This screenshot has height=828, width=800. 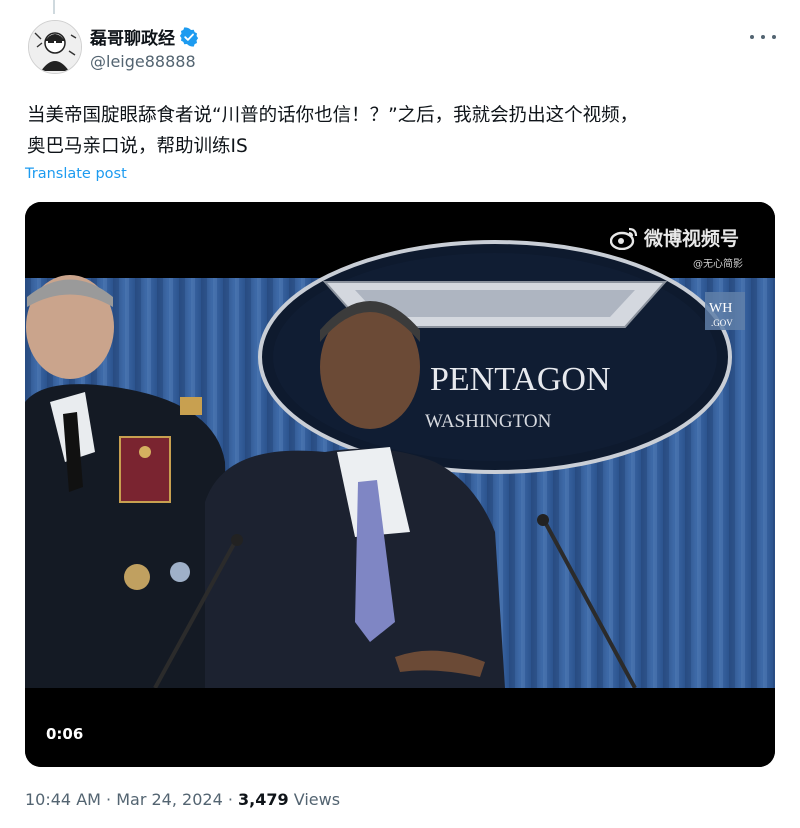 I want to click on weibo-watermark-title: 微博视频号, so click(x=692, y=239).